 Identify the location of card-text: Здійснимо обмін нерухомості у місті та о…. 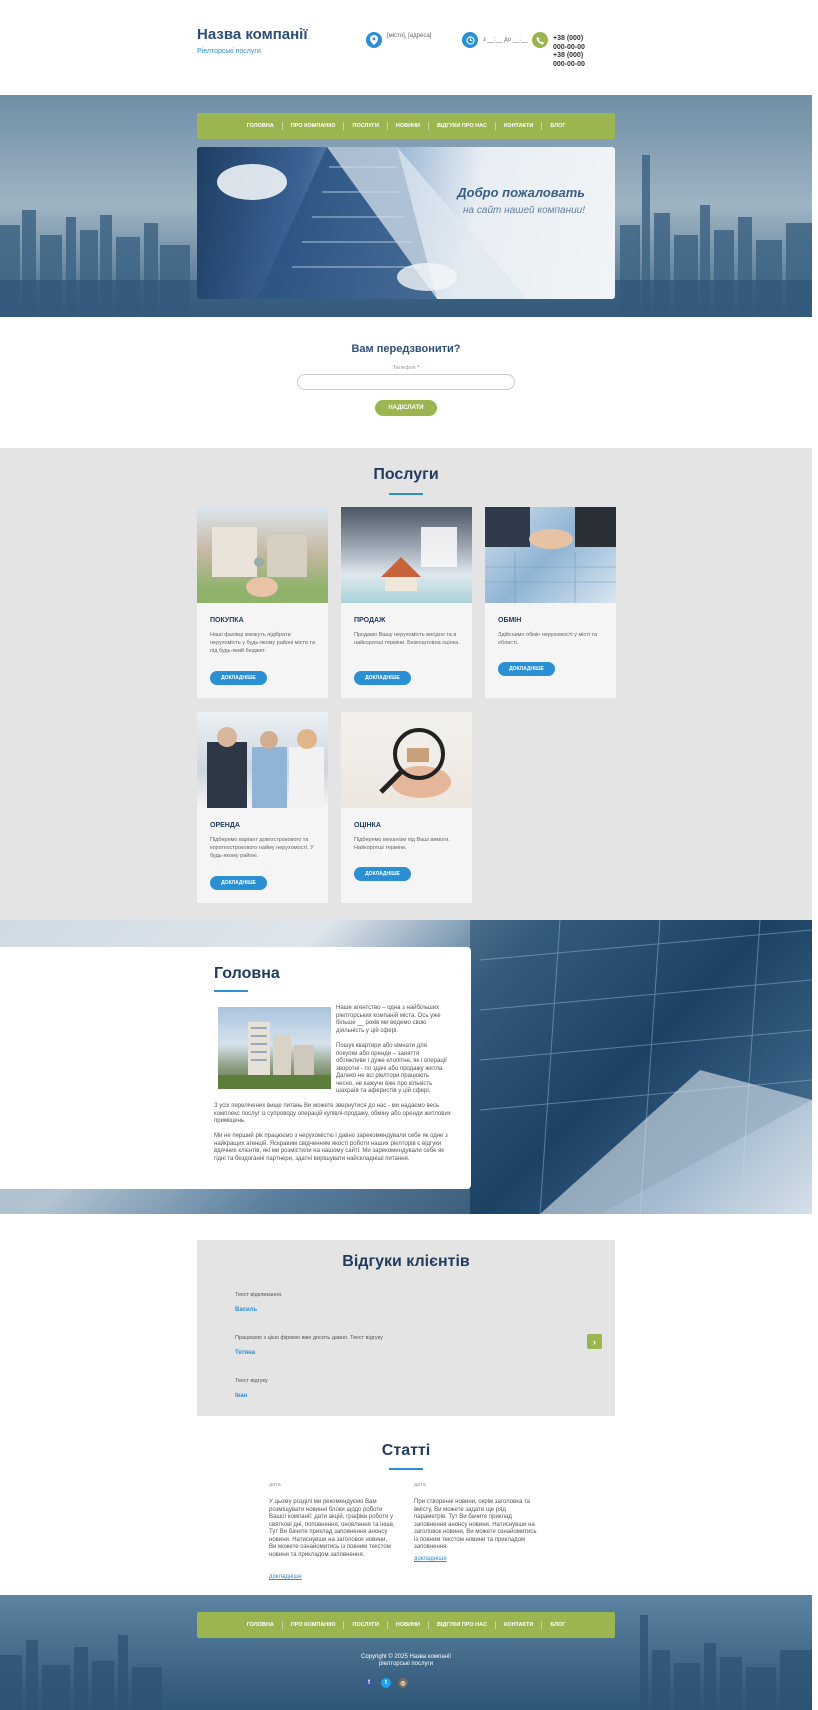
(547, 639).